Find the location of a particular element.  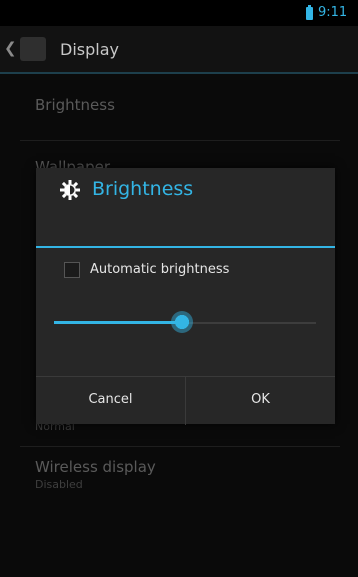

pref-title: Wireless display is located at coordinates (95, 467).